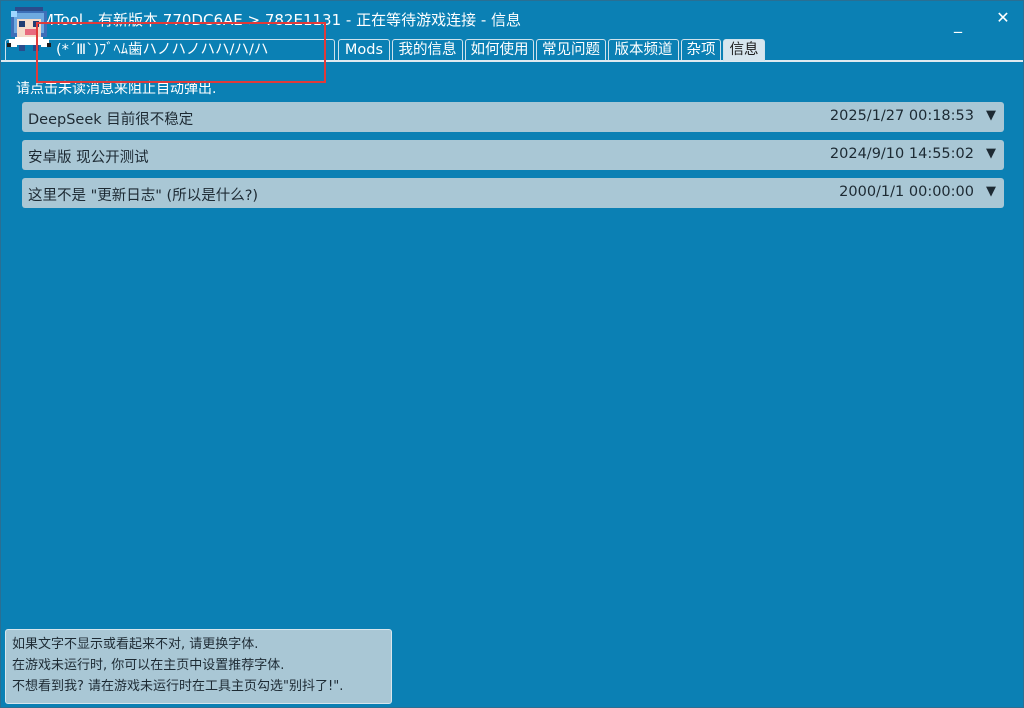 The height and width of the screenshot is (708, 1024). What do you see at coordinates (901, 116) in the screenshot?
I see `message-time: 2025/1/27 00:18:53` at bounding box center [901, 116].